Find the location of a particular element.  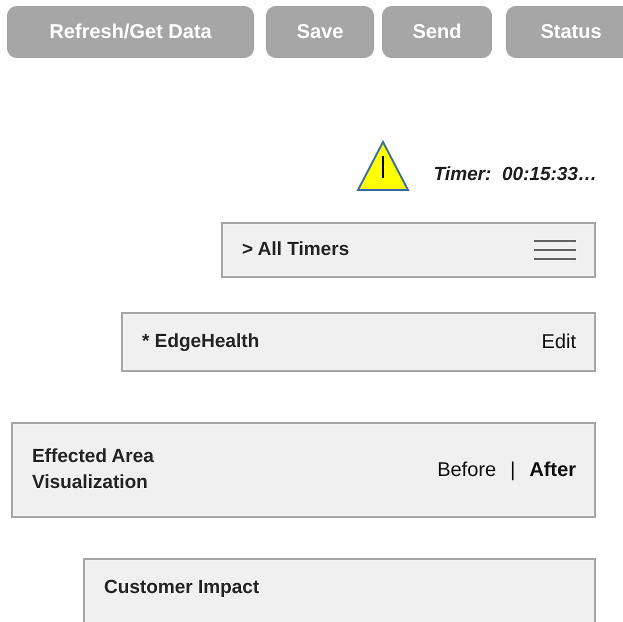

panel-title: Customer Impact is located at coordinates (182, 588).